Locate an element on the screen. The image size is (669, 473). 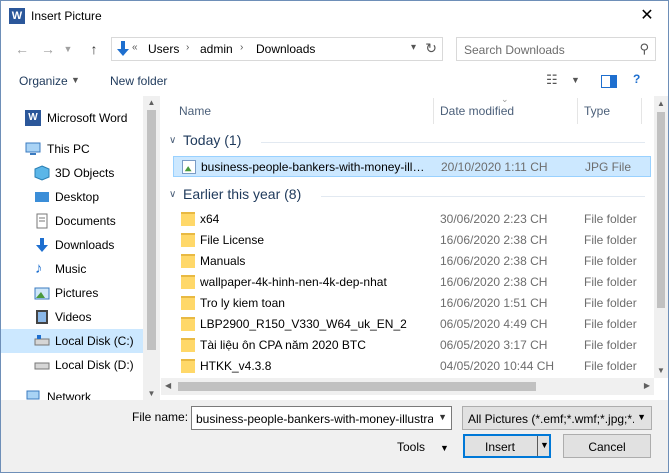
address-overflow: « is located at coordinates (135, 47).